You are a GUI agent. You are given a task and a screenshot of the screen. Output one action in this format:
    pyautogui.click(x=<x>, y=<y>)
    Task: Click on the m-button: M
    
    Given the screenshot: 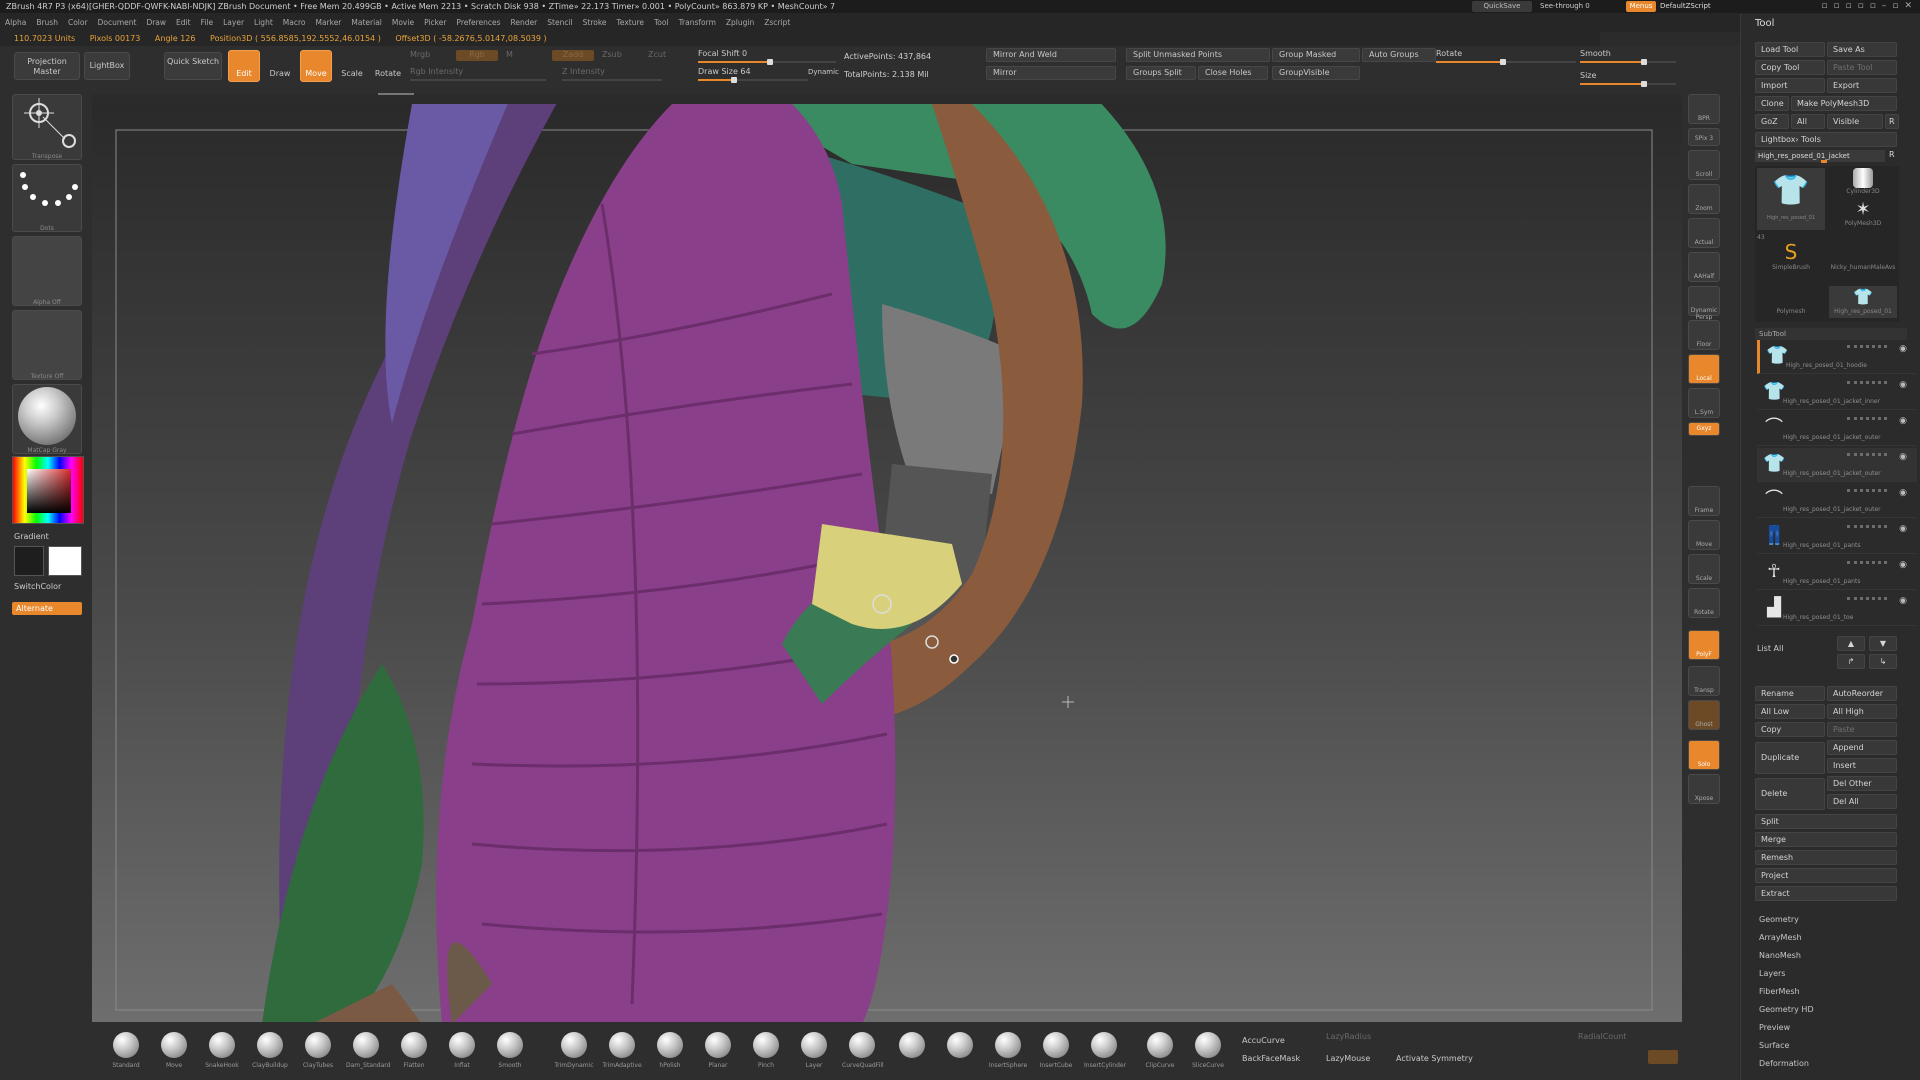 What is the action you would take?
    pyautogui.click(x=509, y=54)
    